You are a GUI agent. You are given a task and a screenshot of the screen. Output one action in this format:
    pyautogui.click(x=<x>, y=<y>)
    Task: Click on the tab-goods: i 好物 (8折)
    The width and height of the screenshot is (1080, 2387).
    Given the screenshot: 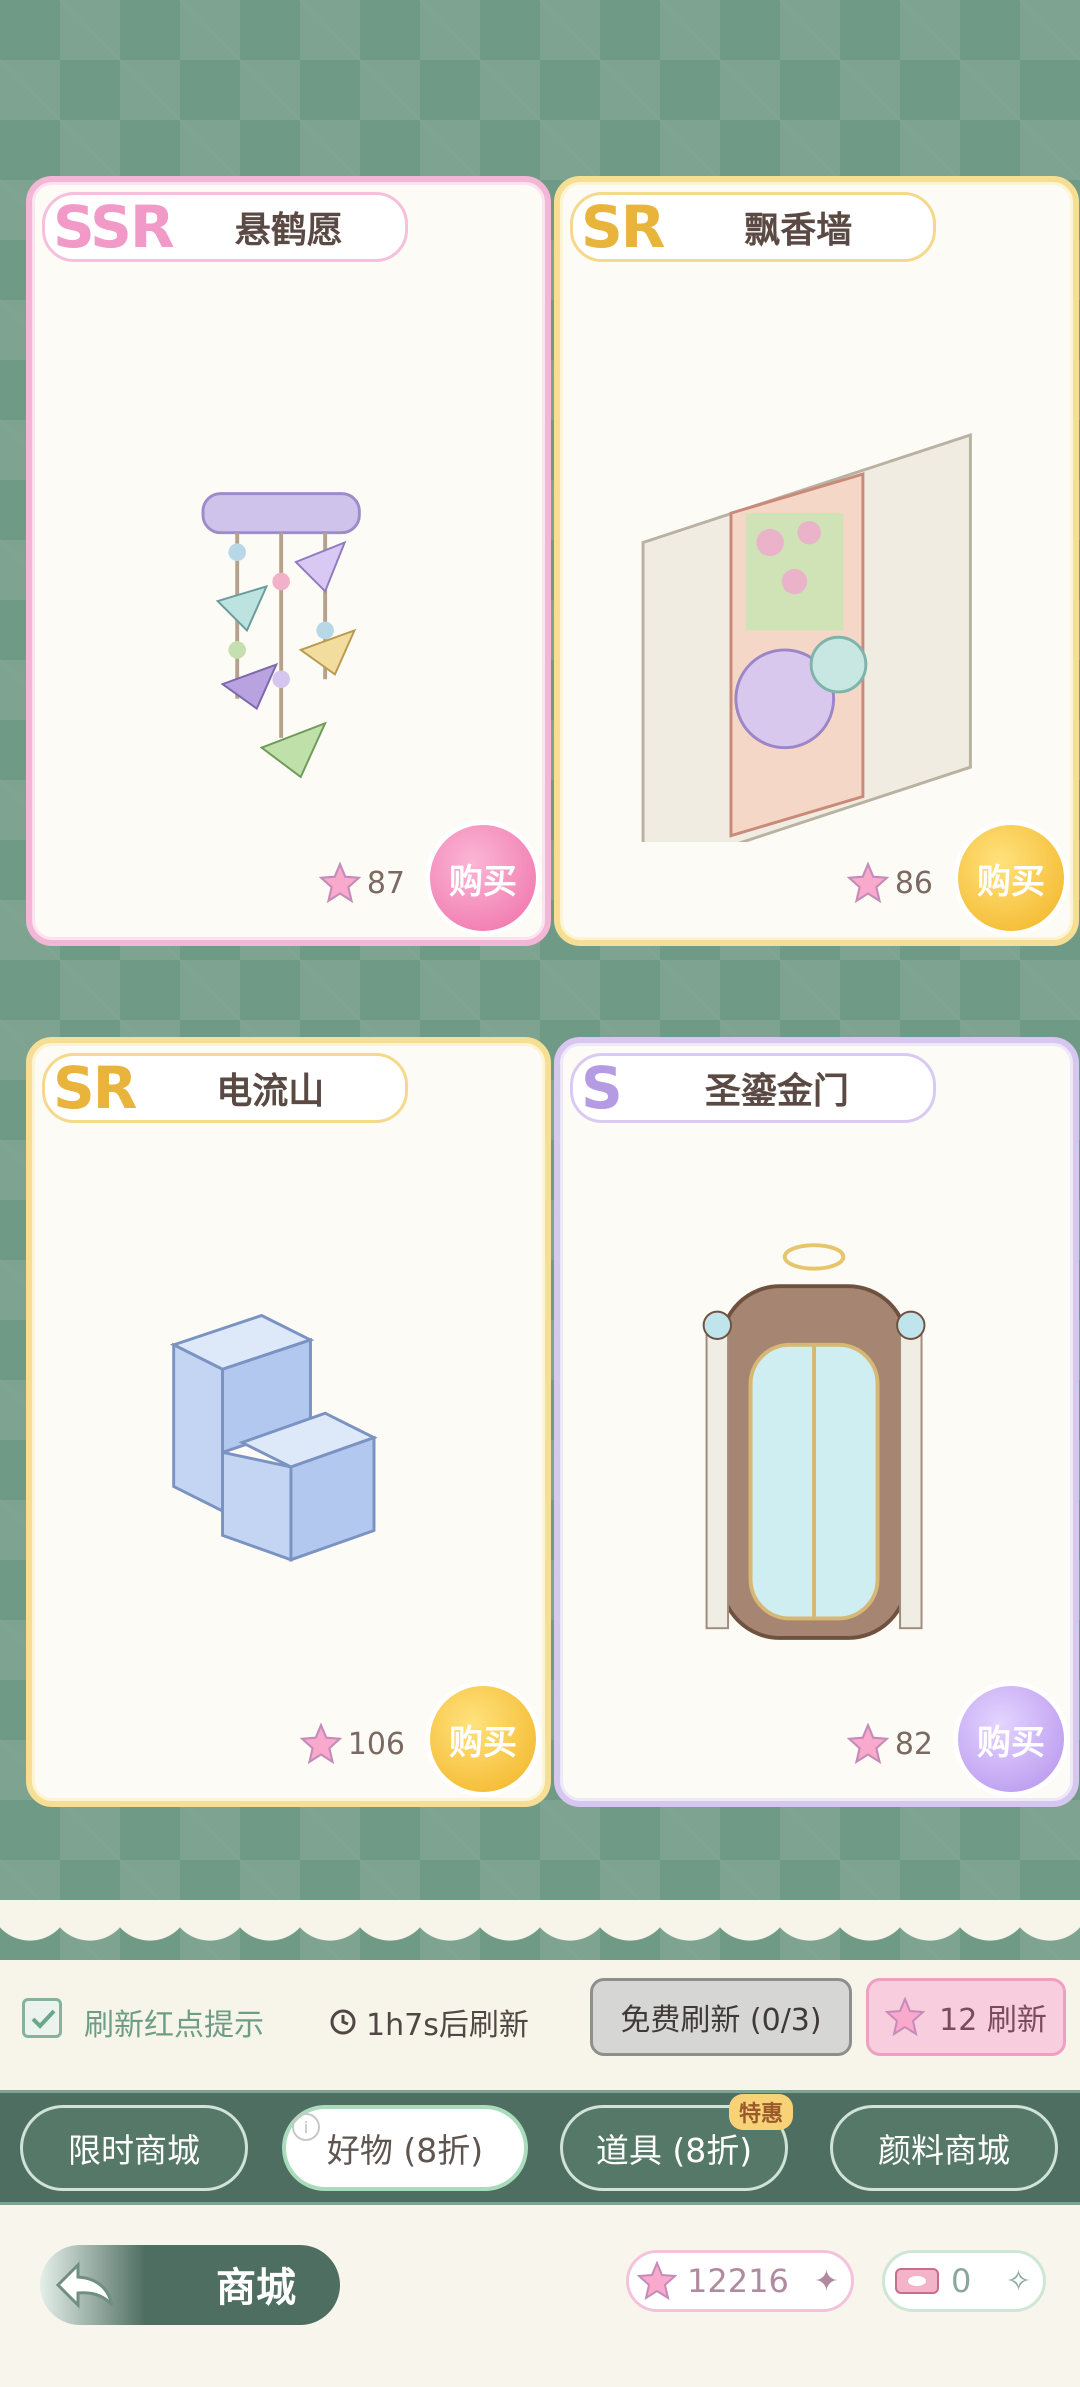 What is the action you would take?
    pyautogui.click(x=405, y=2148)
    